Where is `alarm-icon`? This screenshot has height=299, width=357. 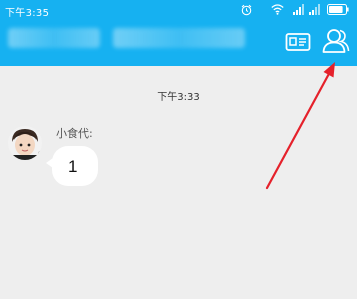 alarm-icon is located at coordinates (246, 10).